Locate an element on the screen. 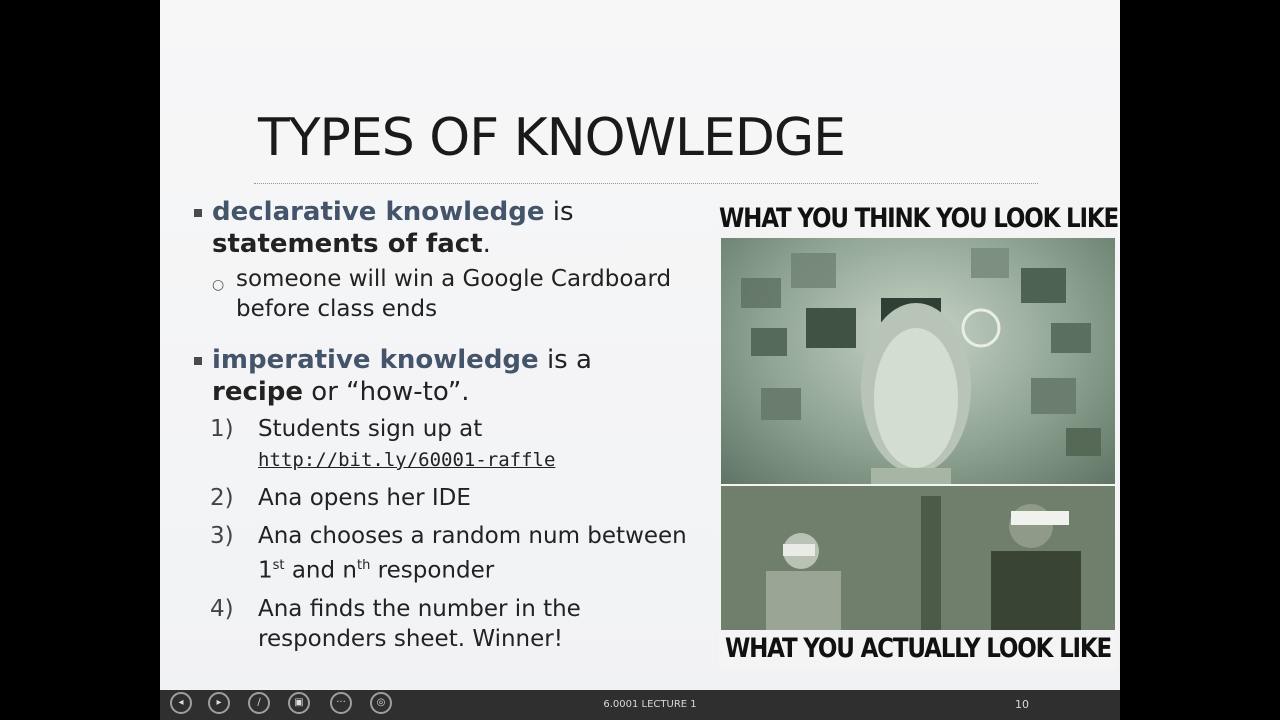  step-text: Ana opens her IDE is located at coordinates (364, 498).